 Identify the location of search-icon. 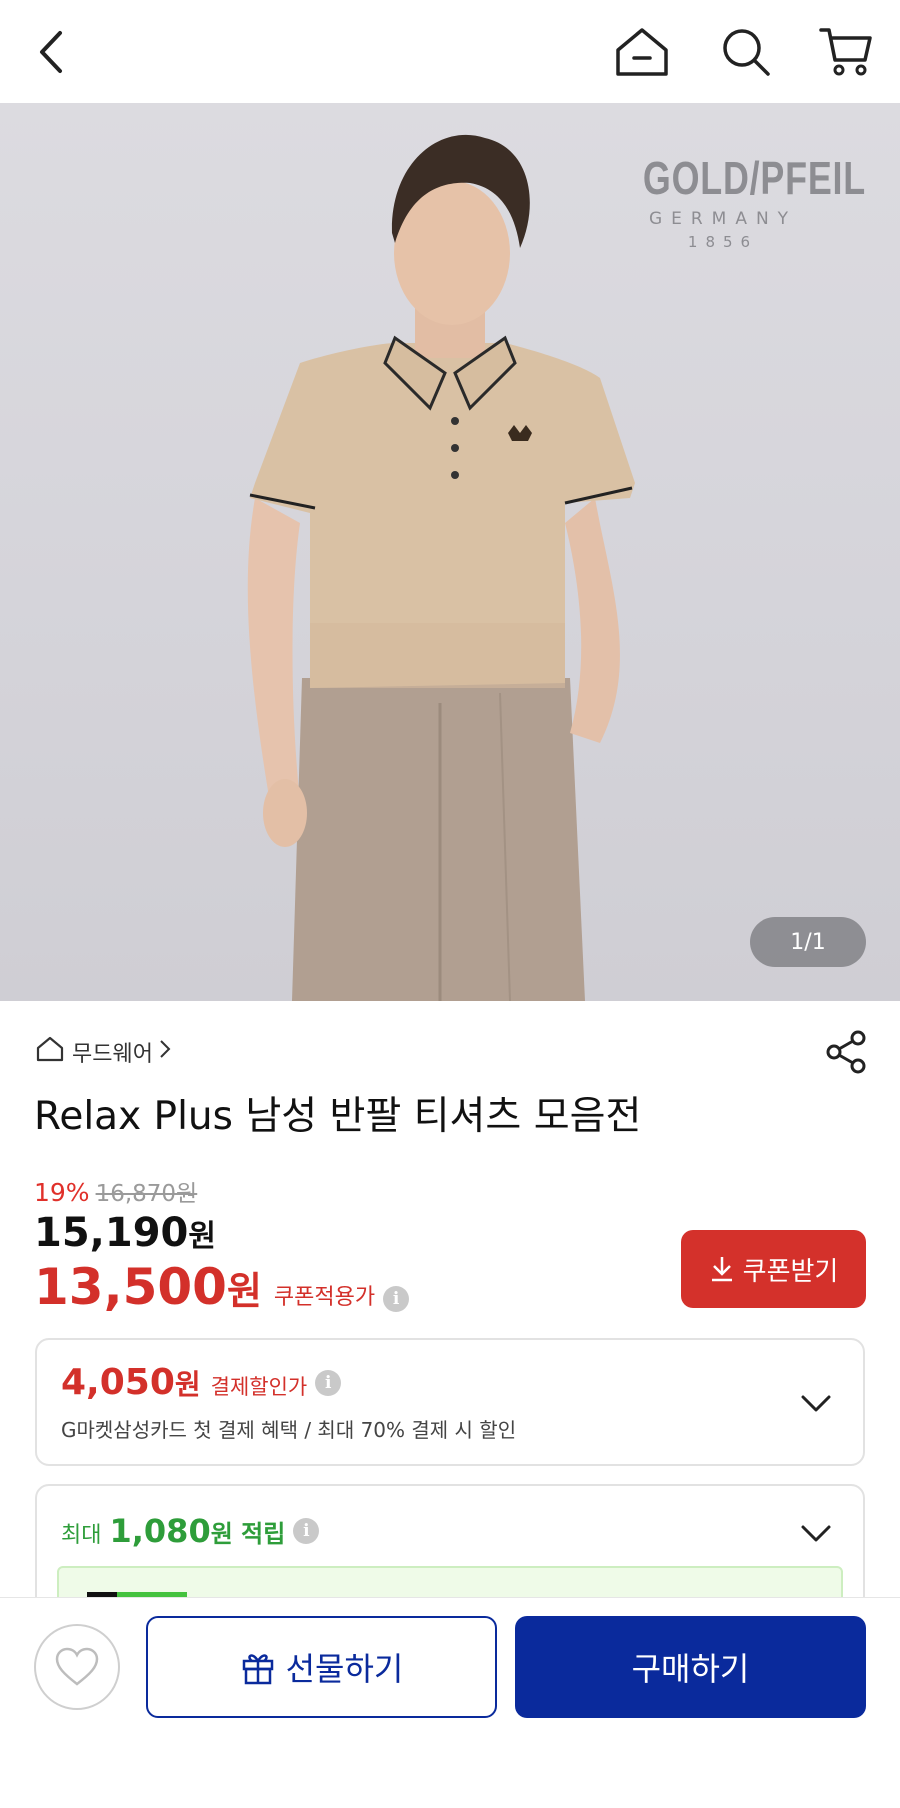
(746, 52).